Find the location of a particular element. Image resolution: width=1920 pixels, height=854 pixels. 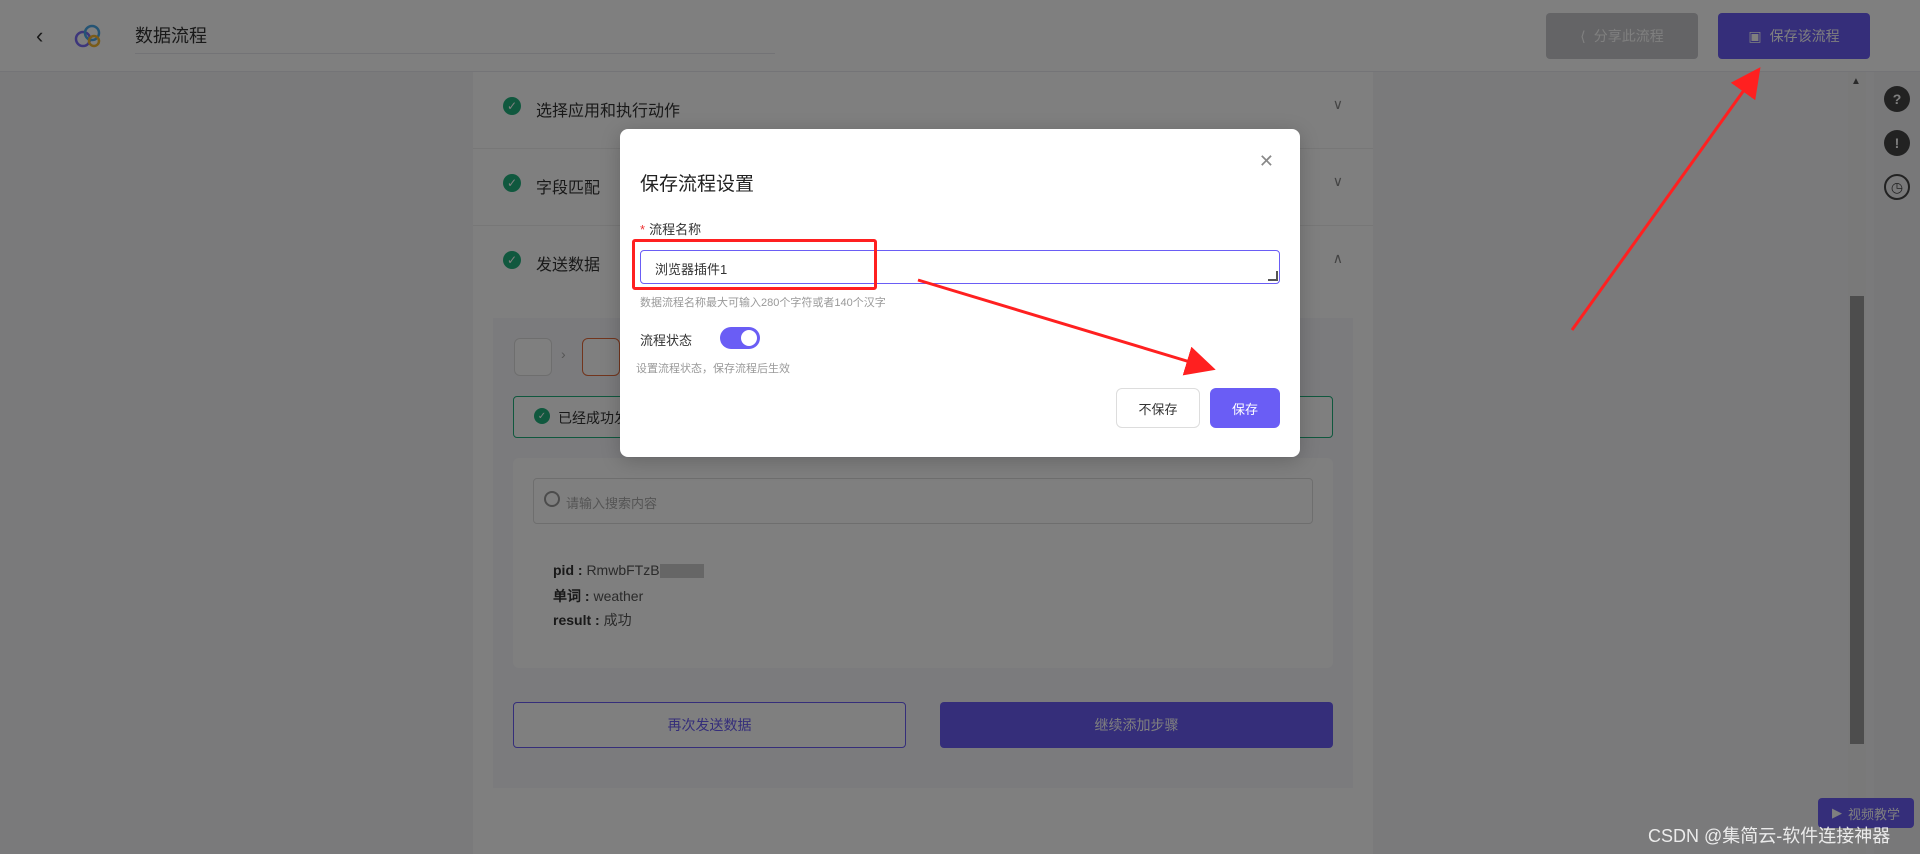

flow-name-label: * 流程名称 is located at coordinates (670, 228).